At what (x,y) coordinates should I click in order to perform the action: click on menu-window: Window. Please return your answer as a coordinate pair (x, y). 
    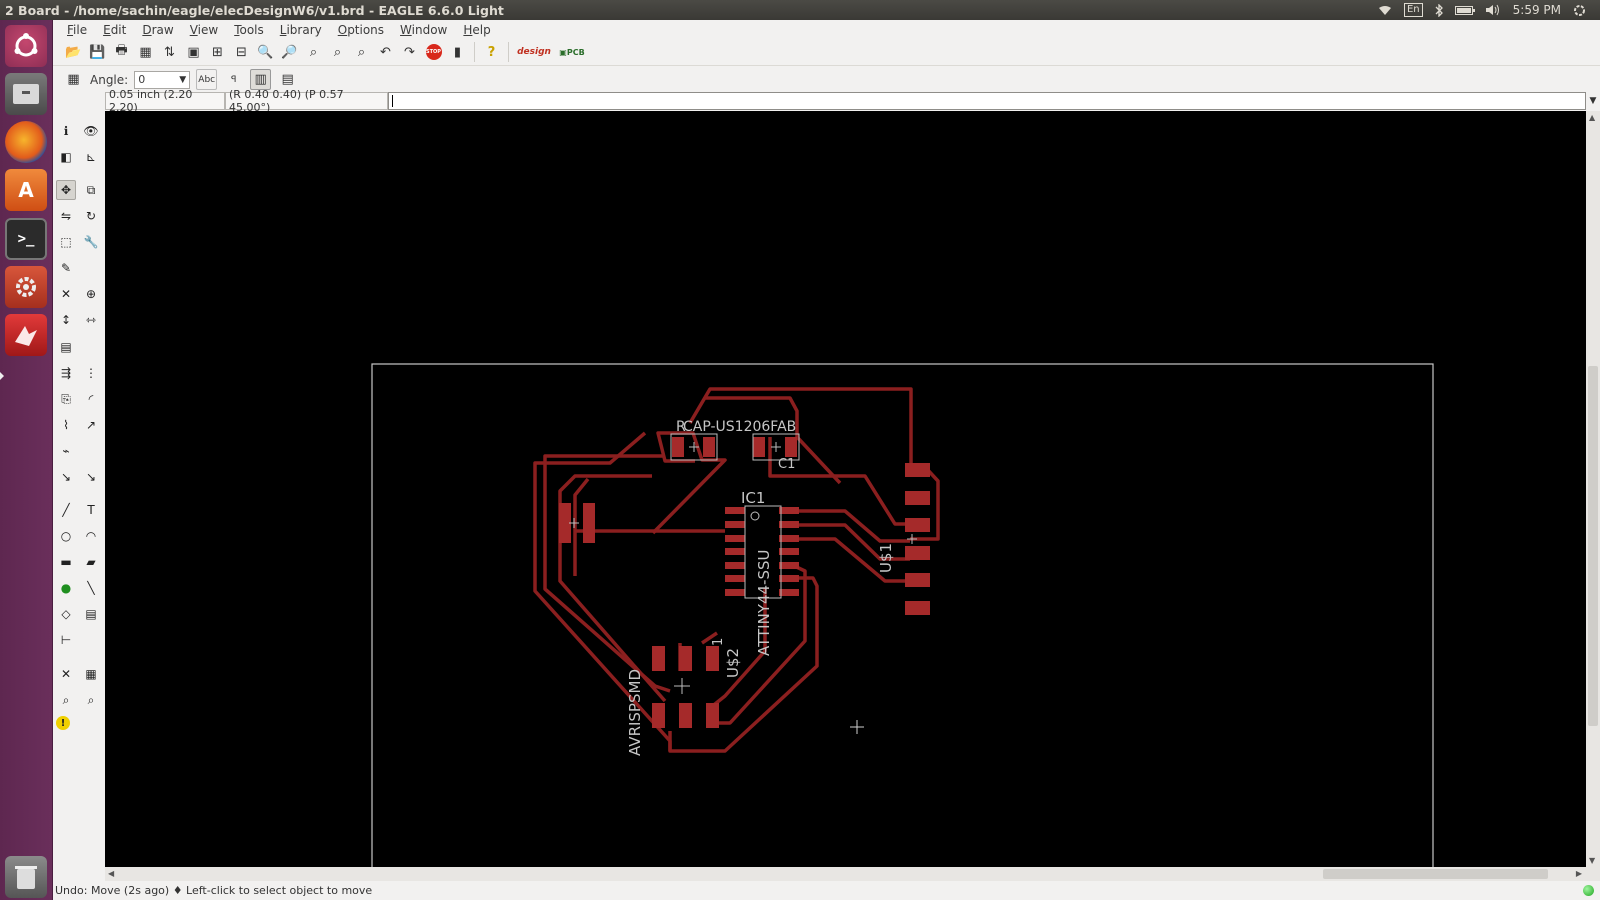
    Looking at the image, I should click on (423, 30).